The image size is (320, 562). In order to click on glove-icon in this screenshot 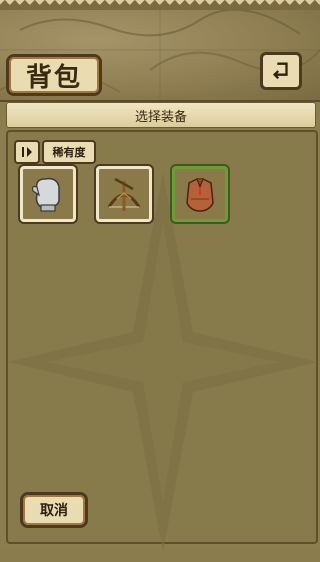, I will do `click(45, 194)`.